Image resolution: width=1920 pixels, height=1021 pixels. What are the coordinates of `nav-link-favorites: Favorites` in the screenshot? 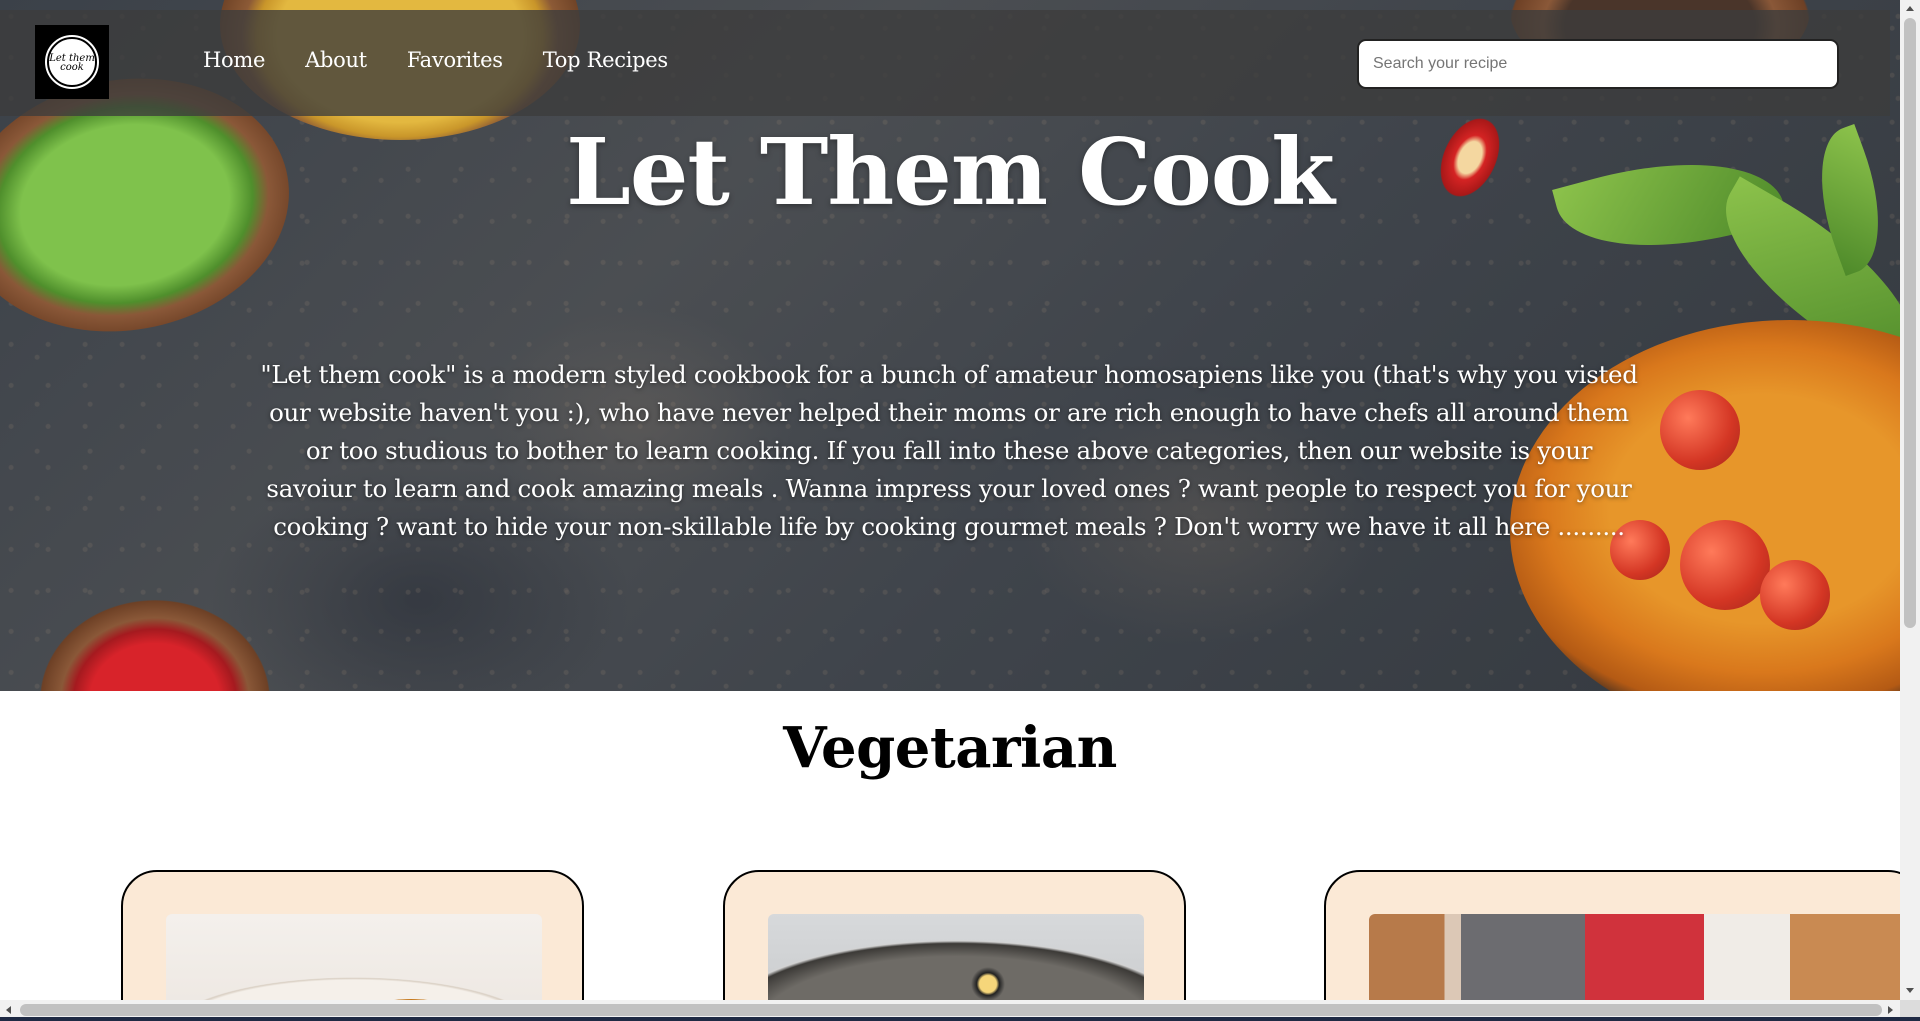 It's located at (455, 60).